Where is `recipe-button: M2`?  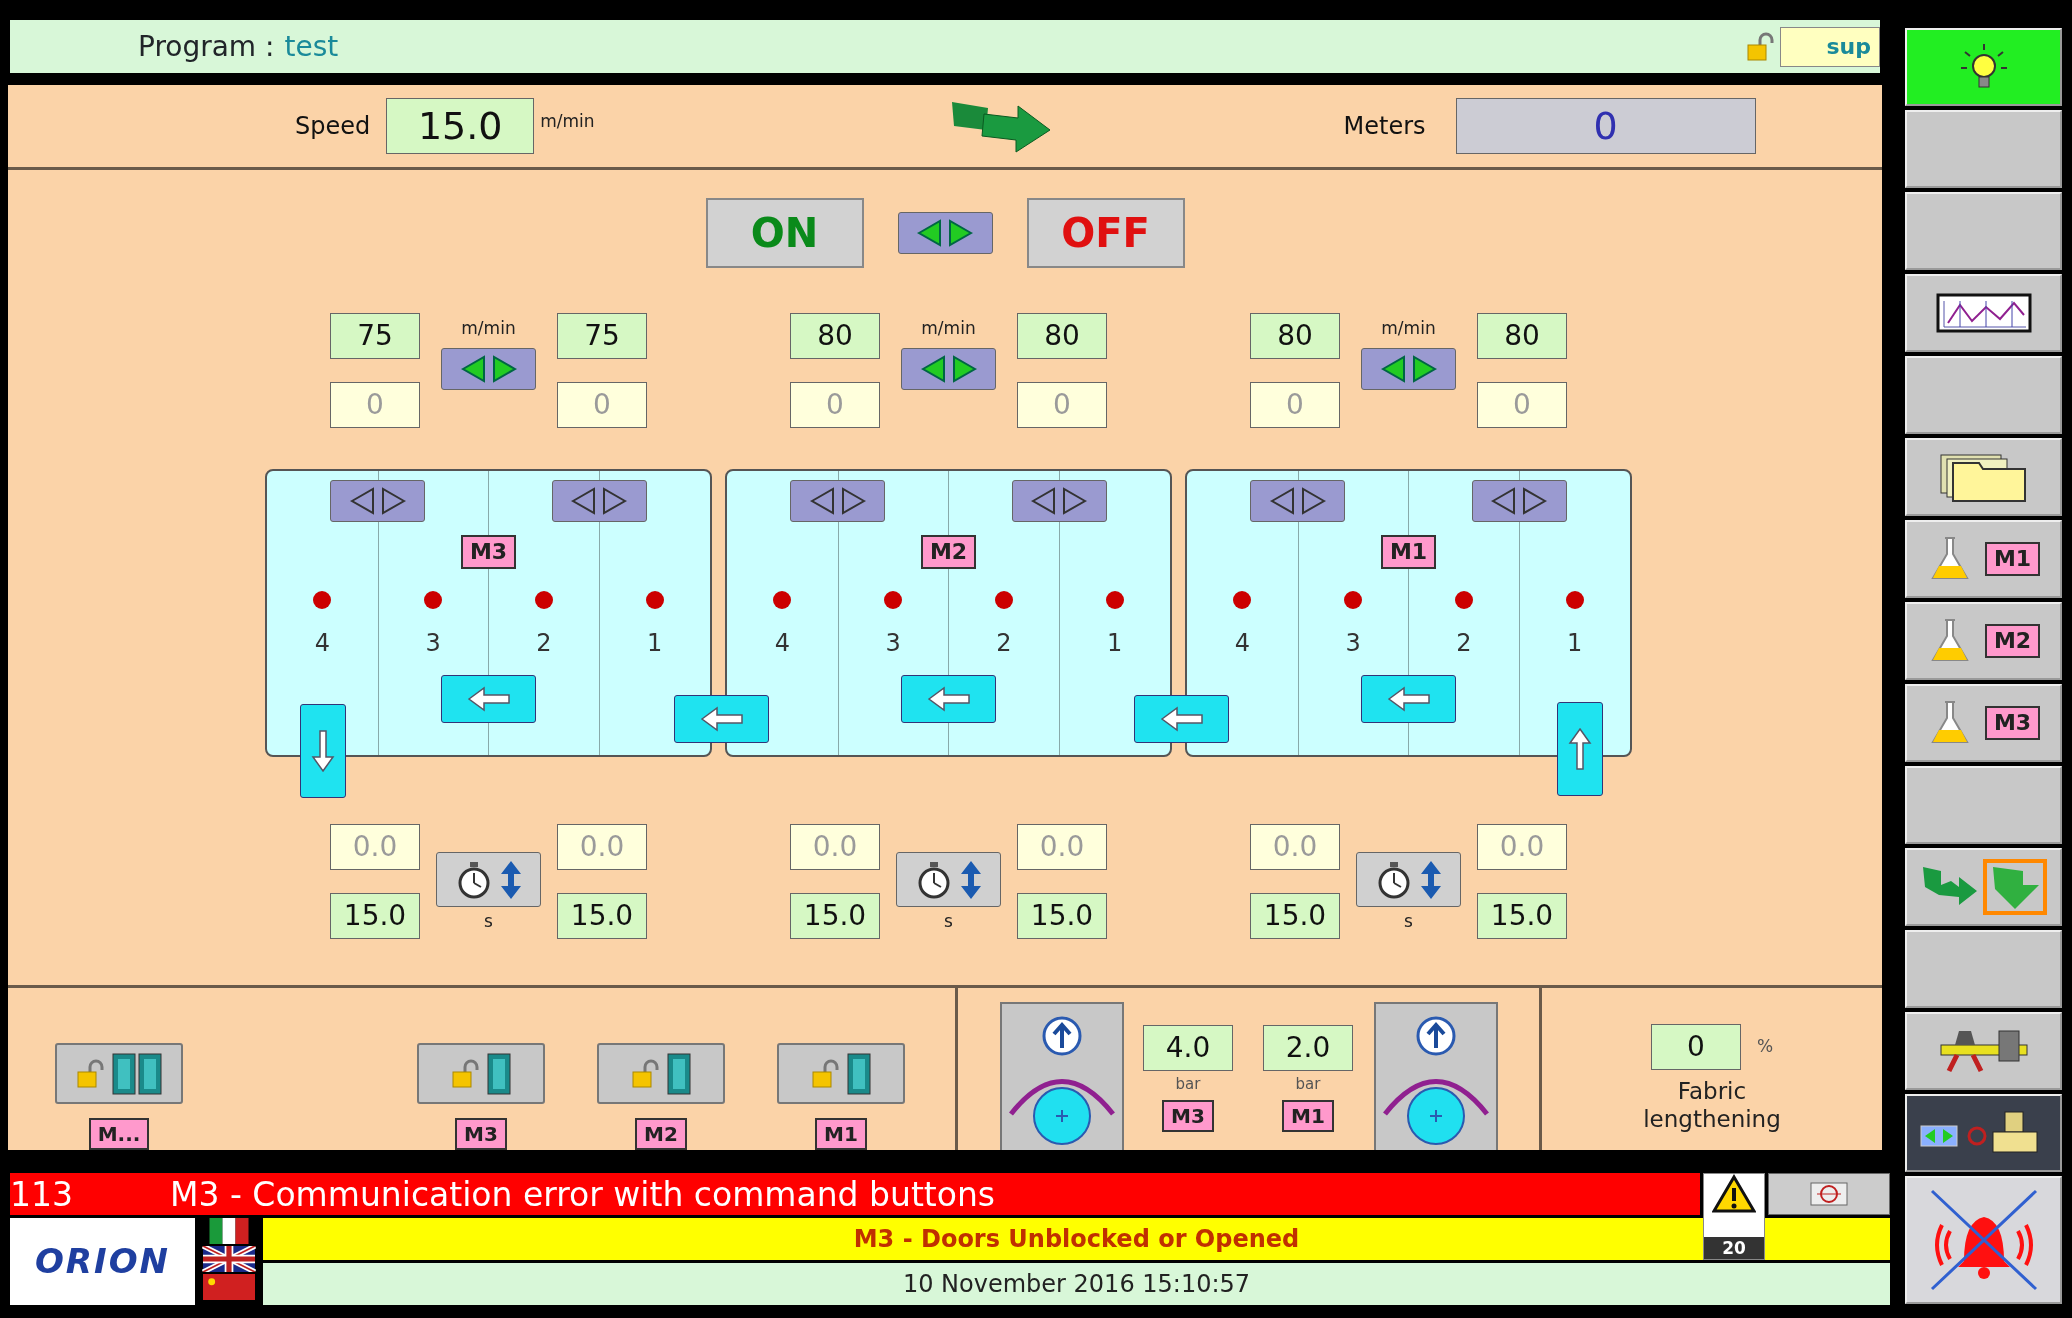 recipe-button: M2 is located at coordinates (1983, 641).